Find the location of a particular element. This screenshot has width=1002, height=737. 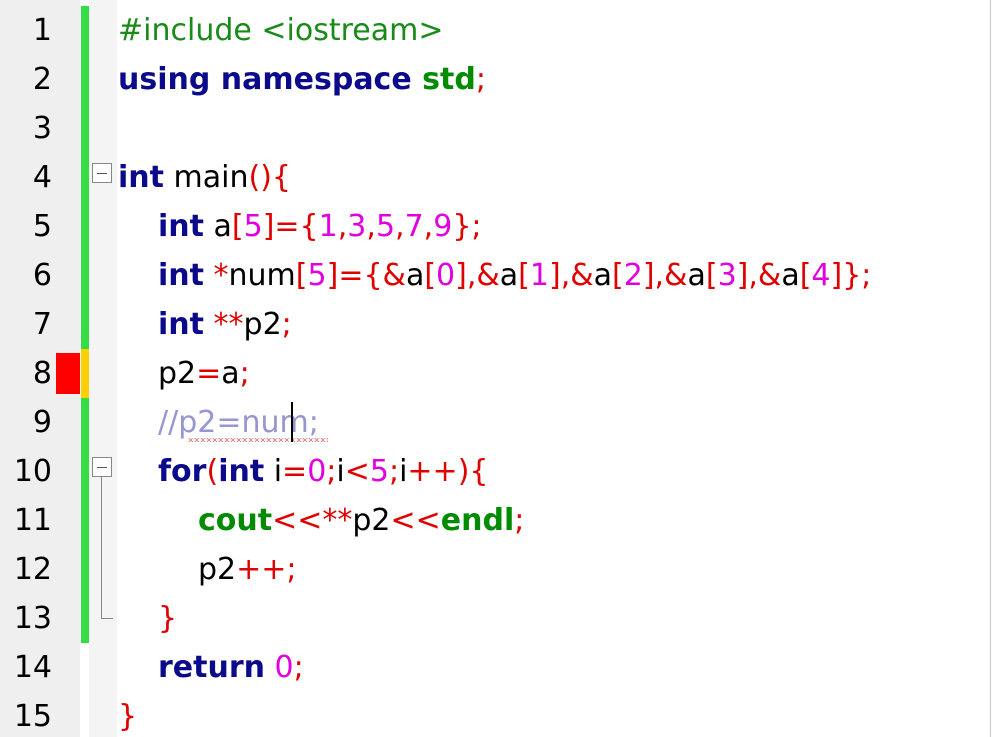

code-line: p2=a; is located at coordinates (204, 373).